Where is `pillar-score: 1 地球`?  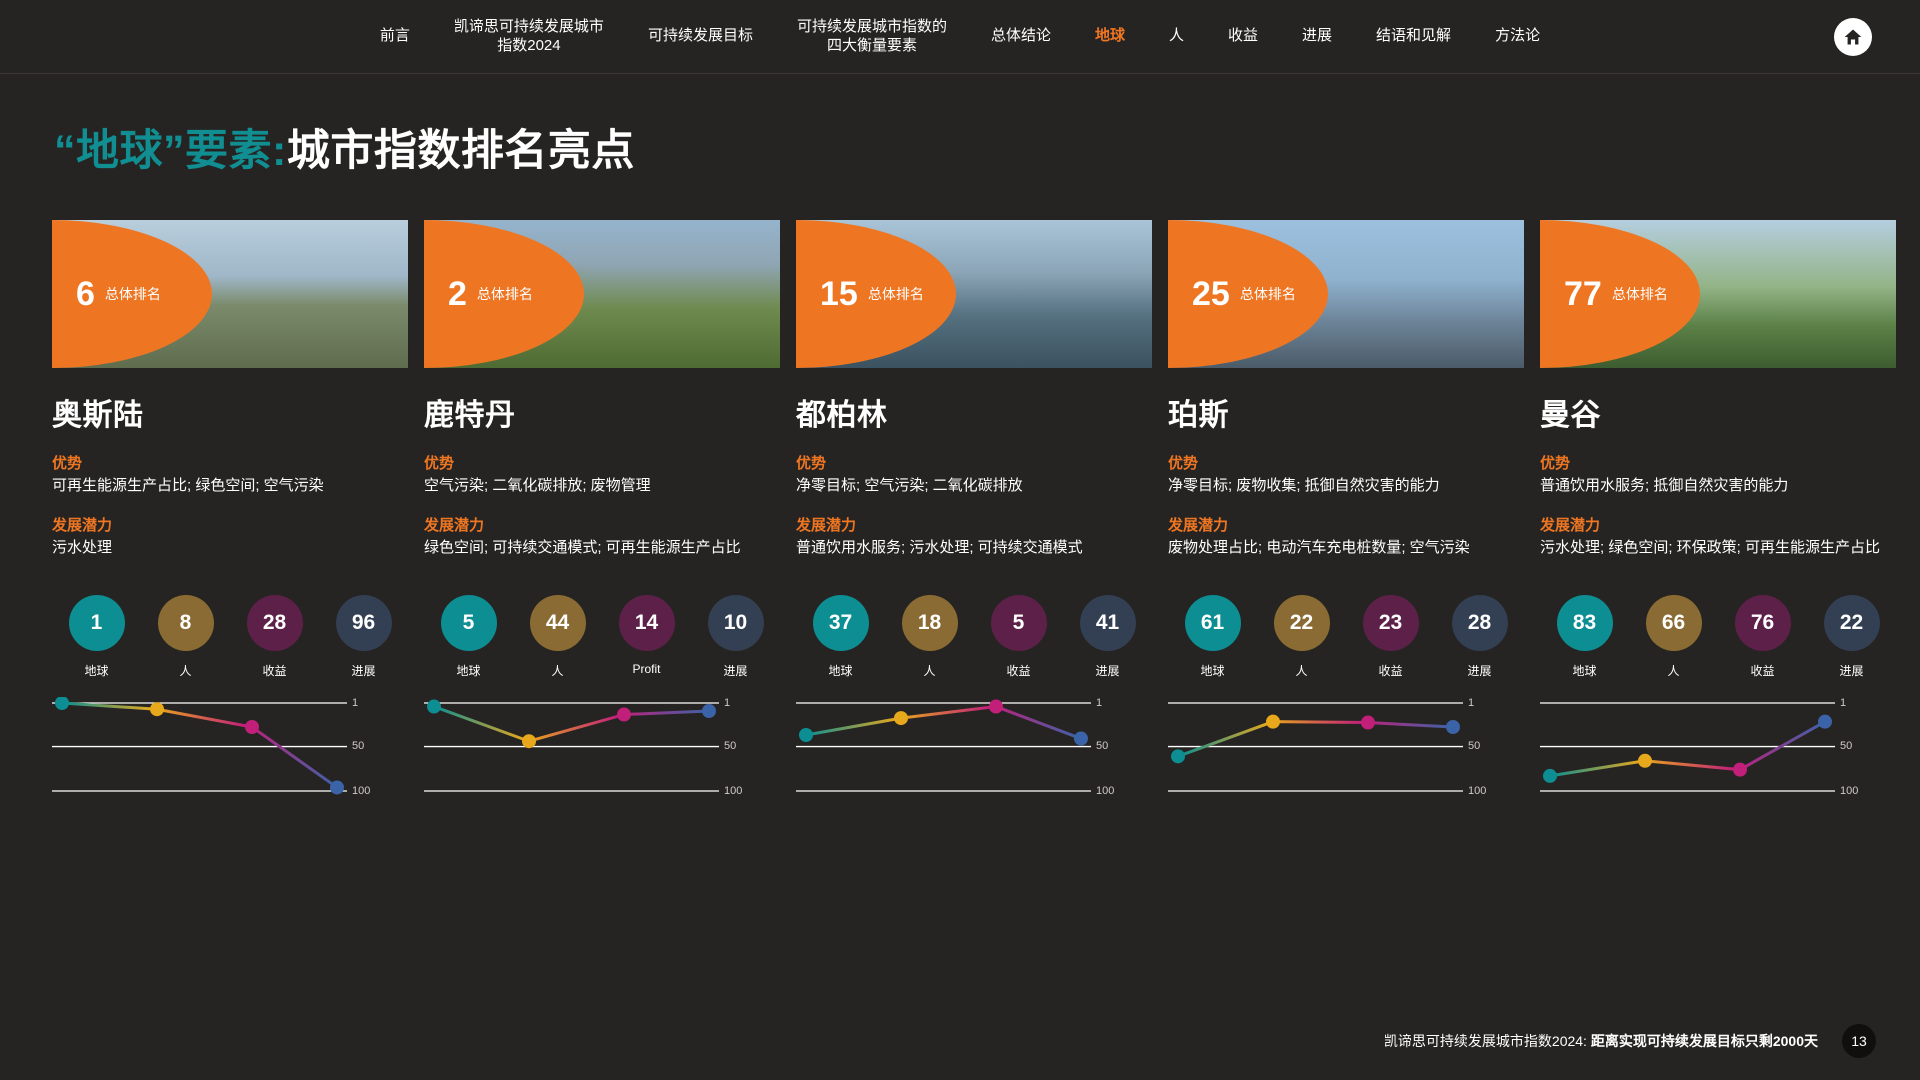
pillar-score: 1 地球 is located at coordinates (96, 636).